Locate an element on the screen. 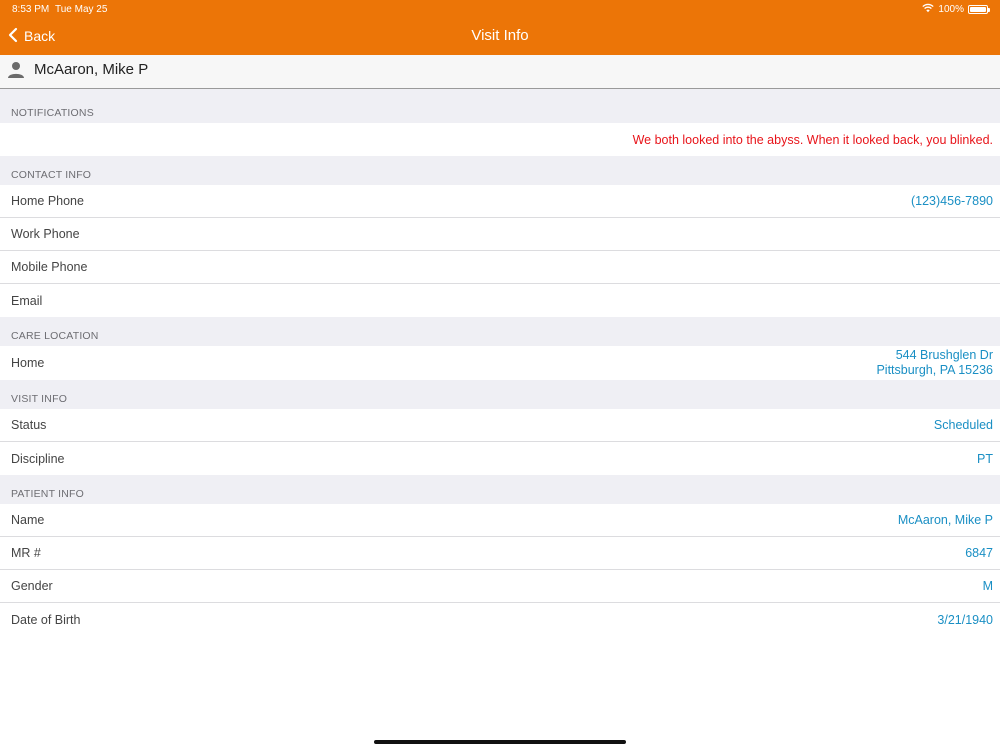 The height and width of the screenshot is (750, 1000). row-label: Status is located at coordinates (29, 425).